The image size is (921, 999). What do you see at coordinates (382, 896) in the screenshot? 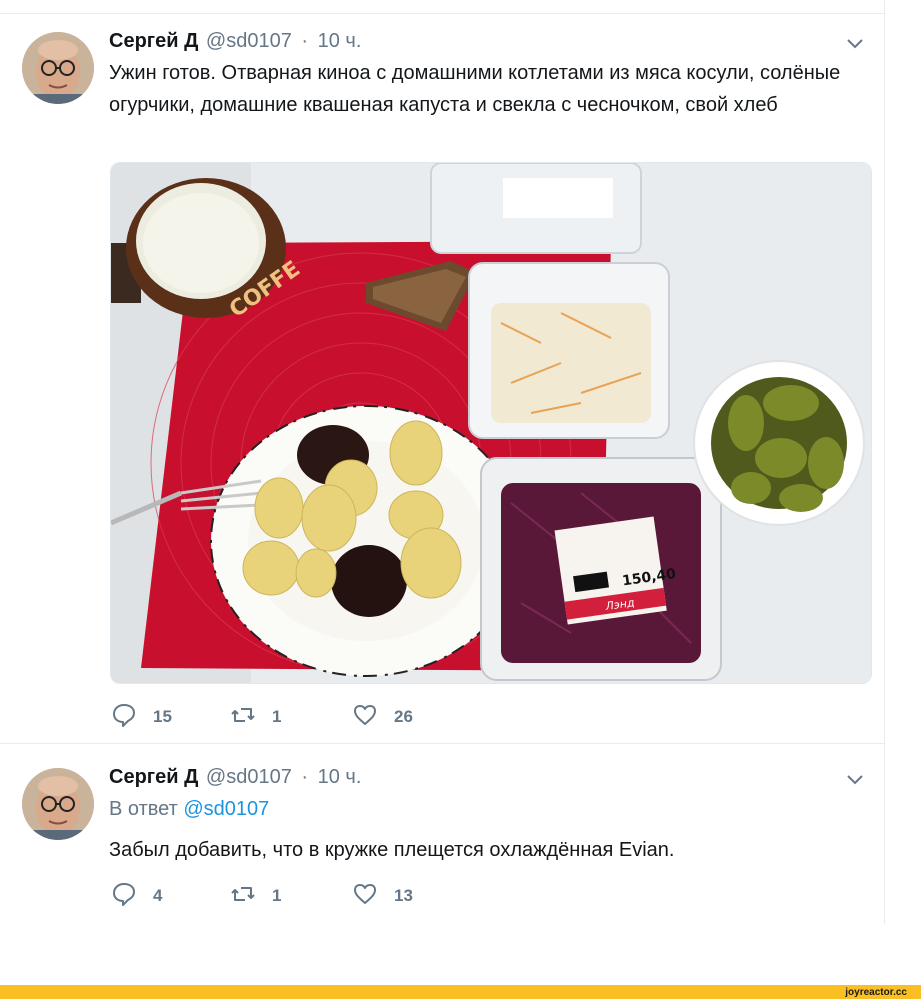
I see `like-button: 13` at bounding box center [382, 896].